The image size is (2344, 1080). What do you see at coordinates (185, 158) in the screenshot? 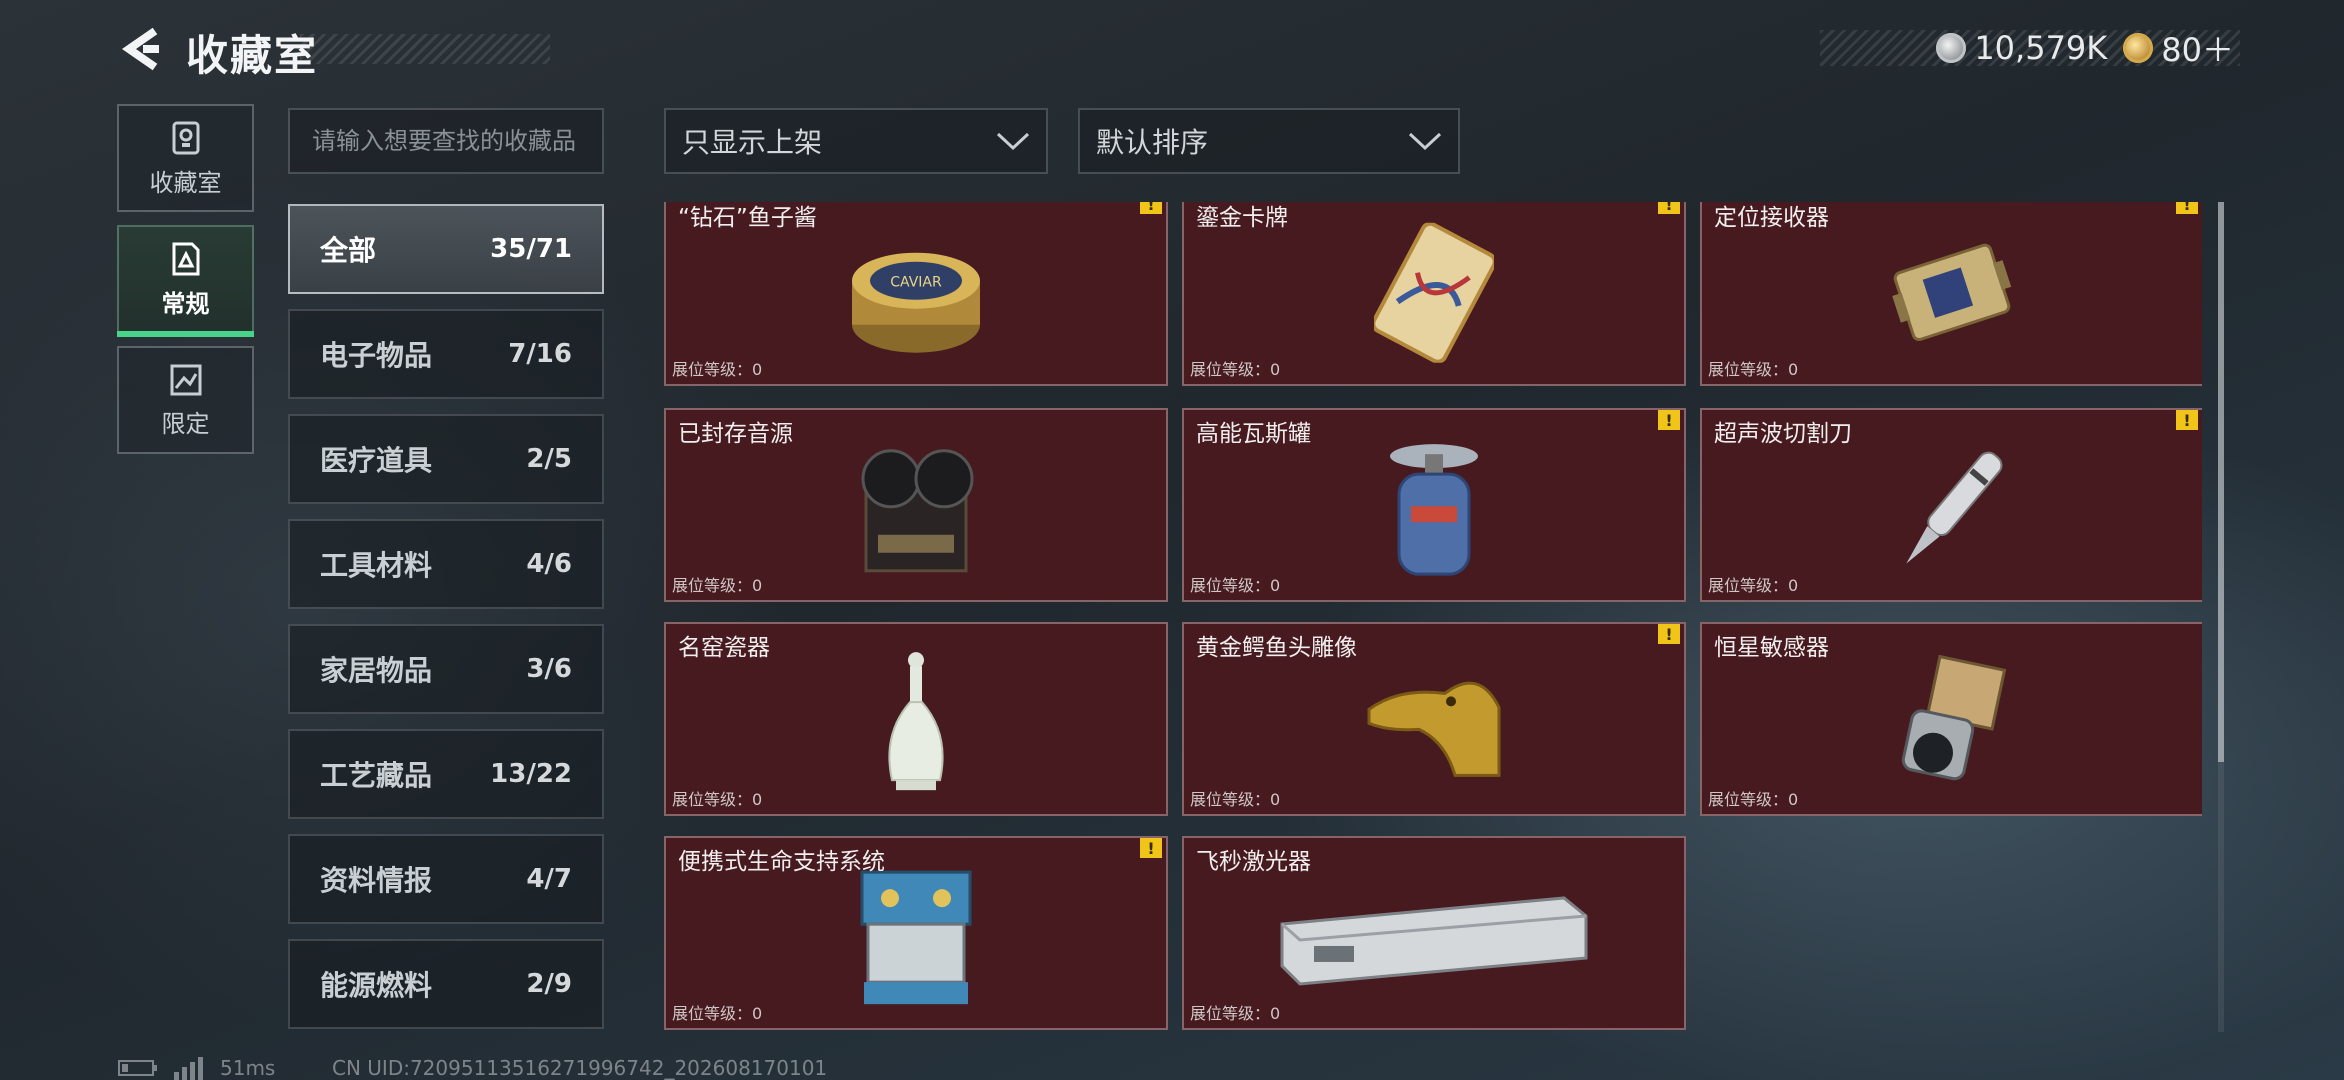
I see `tab-collection-room: 收藏室` at bounding box center [185, 158].